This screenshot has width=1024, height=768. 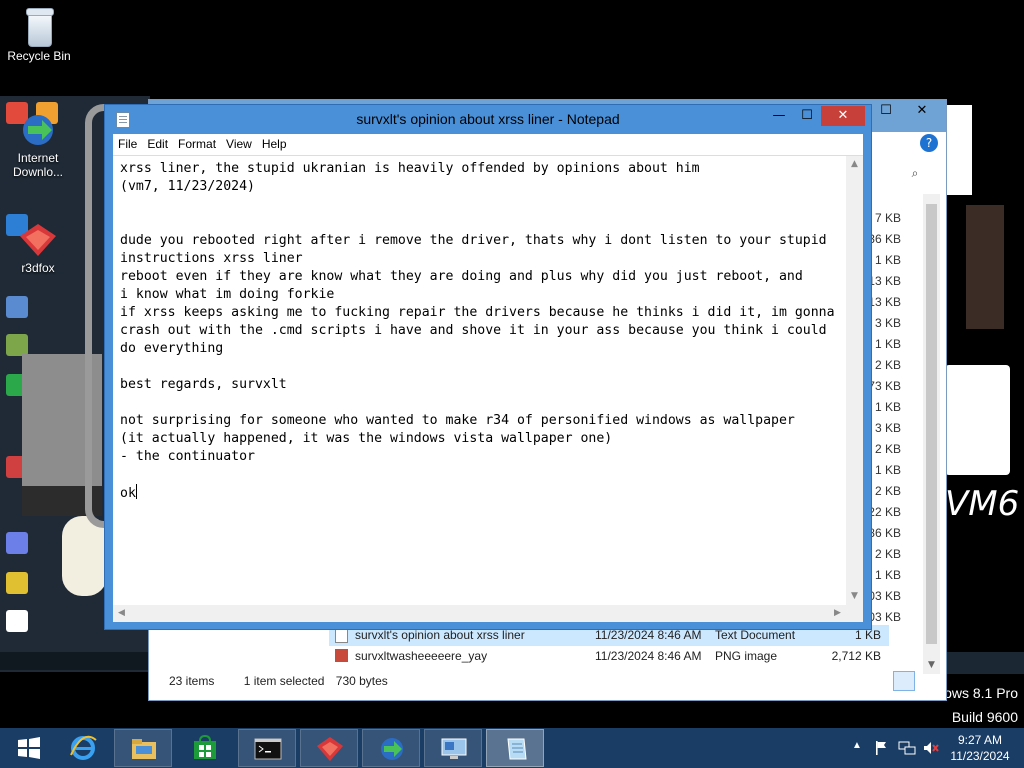 What do you see at coordinates (854, 596) in the screenshot?
I see `scroll-down-icon: ▼` at bounding box center [854, 596].